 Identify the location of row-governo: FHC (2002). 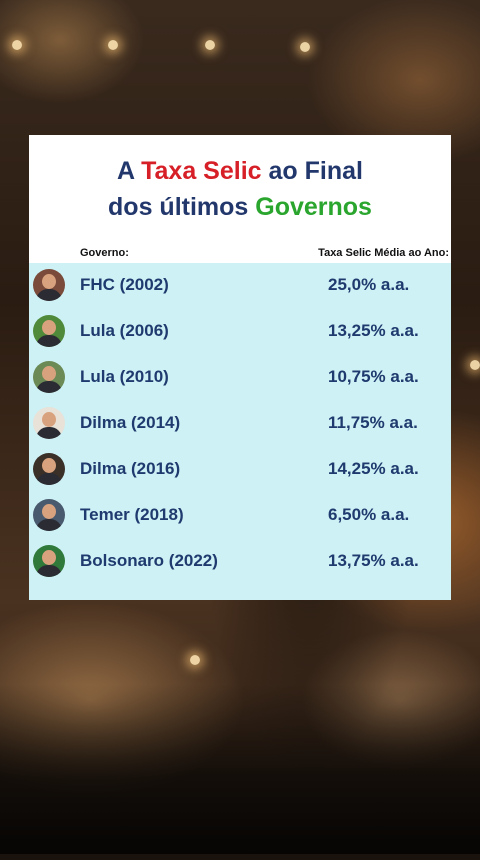
(124, 284).